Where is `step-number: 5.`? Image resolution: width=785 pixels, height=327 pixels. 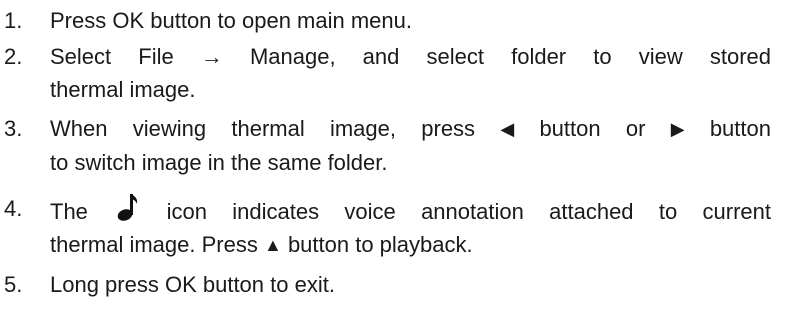
step-number: 5. is located at coordinates (13, 284).